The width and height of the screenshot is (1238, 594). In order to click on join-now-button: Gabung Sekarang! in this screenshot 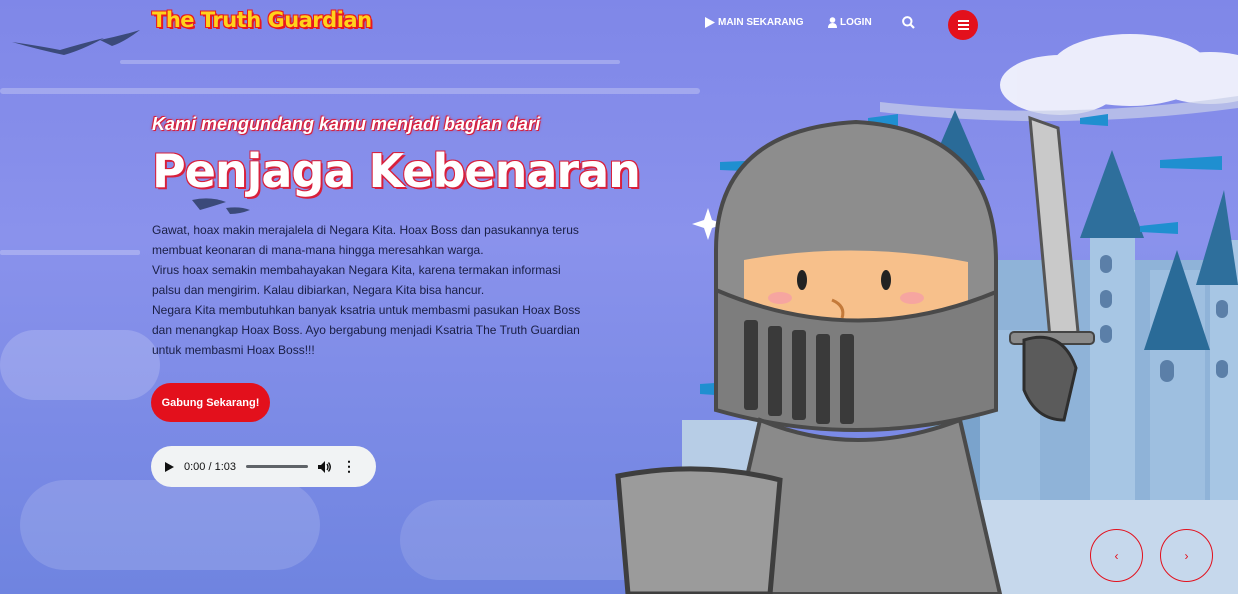, I will do `click(210, 402)`.